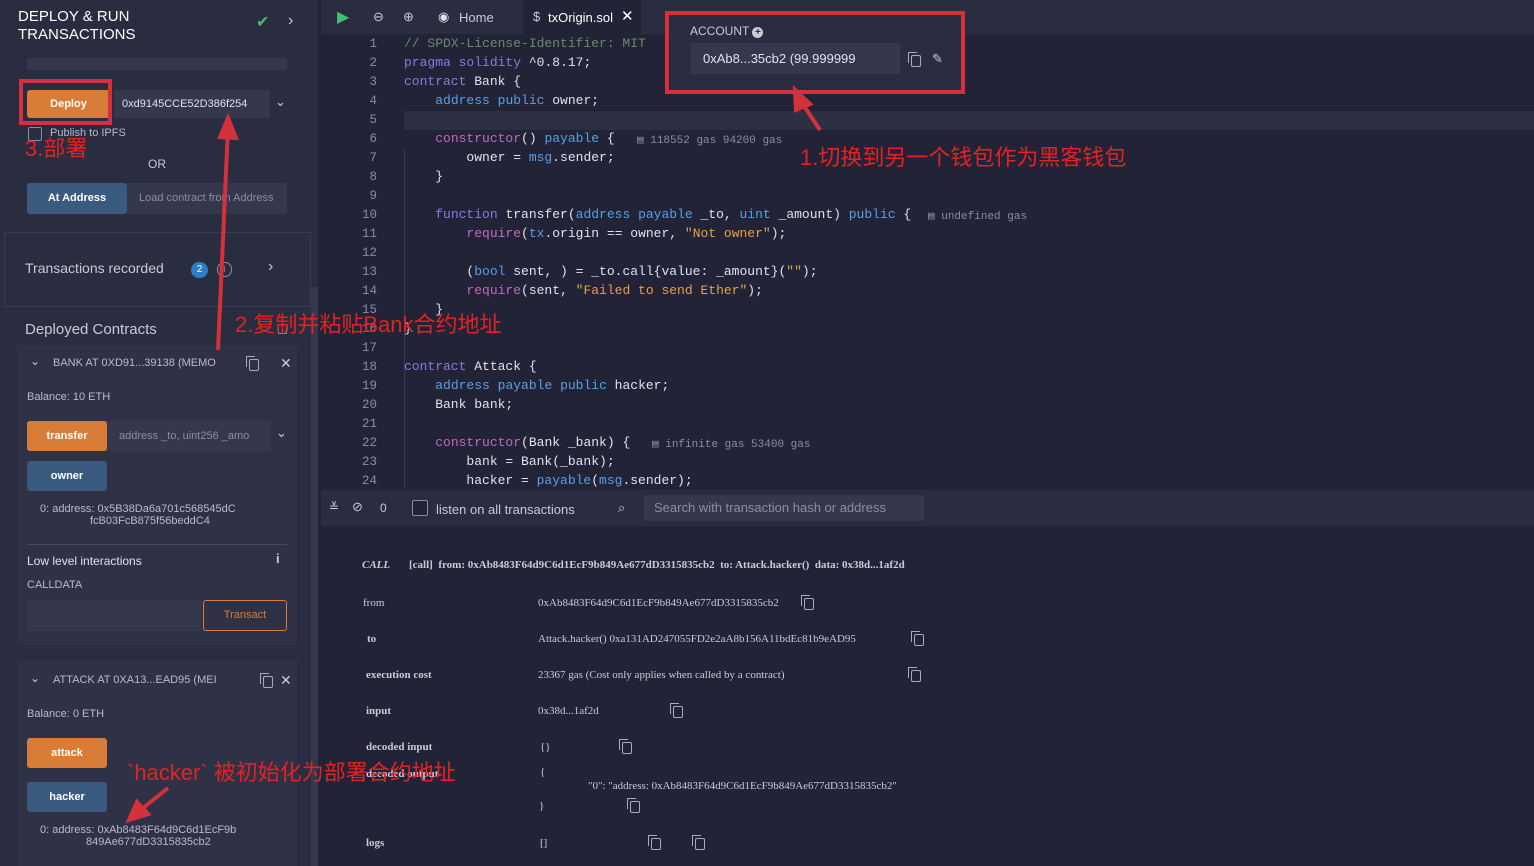 This screenshot has height=866, width=1534. I want to click on arrow-line-step2, so click(223, 239).